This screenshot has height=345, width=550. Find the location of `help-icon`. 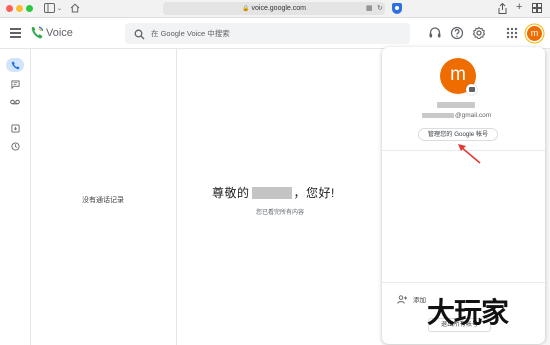

help-icon is located at coordinates (457, 33).